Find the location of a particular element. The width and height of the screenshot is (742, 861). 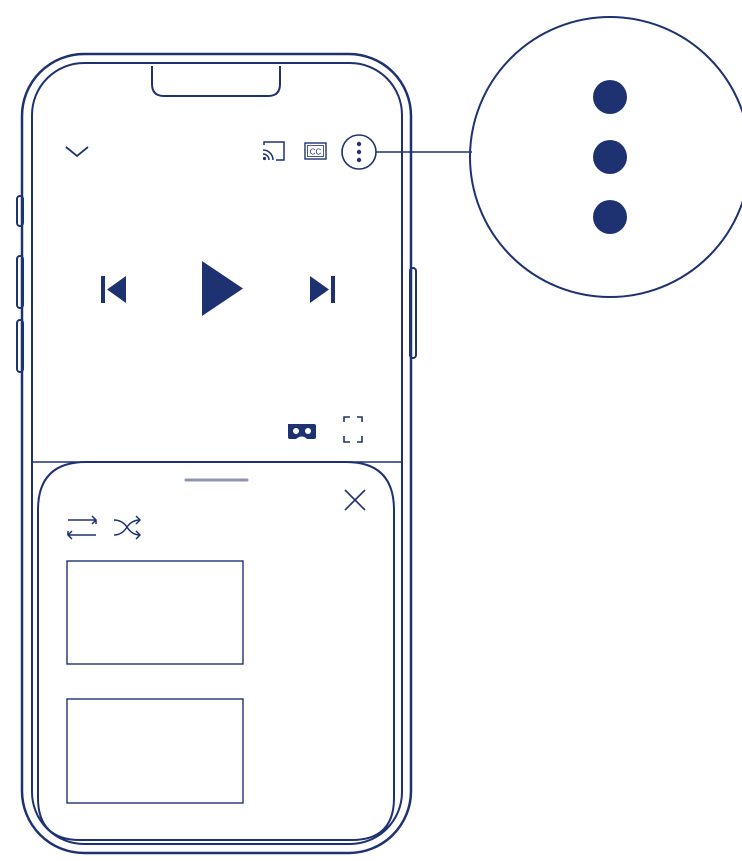

previous-button is located at coordinates (113, 289).